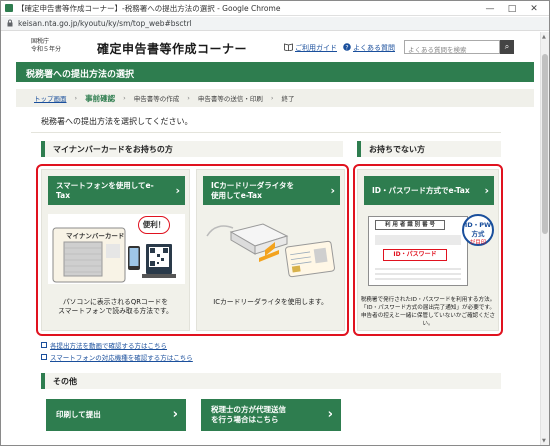 This screenshot has height=446, width=550. I want to click on print-submit-label: 印刷して提出, so click(78, 414).